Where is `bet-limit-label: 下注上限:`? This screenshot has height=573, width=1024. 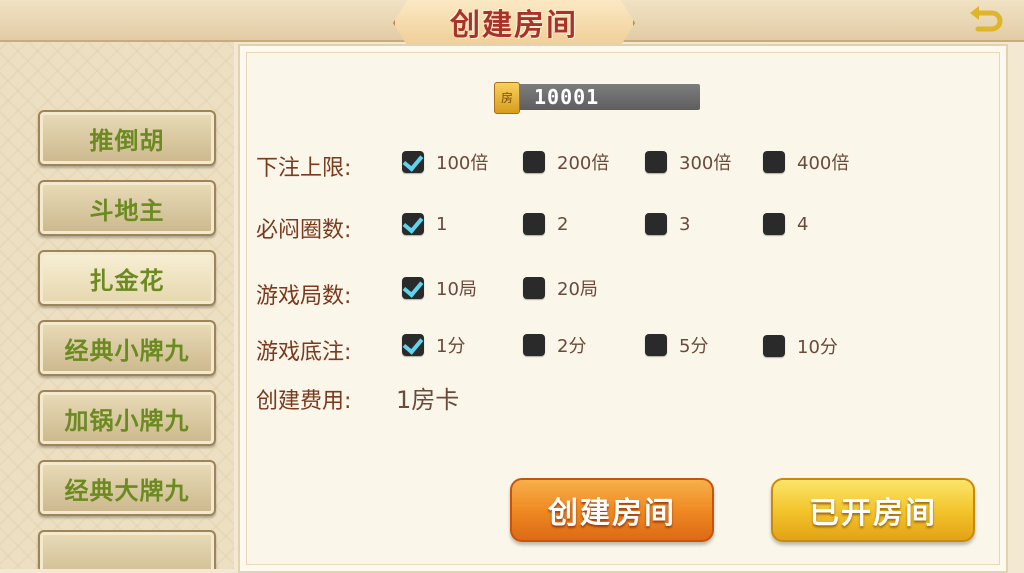 bet-limit-label: 下注上限: is located at coordinates (304, 168).